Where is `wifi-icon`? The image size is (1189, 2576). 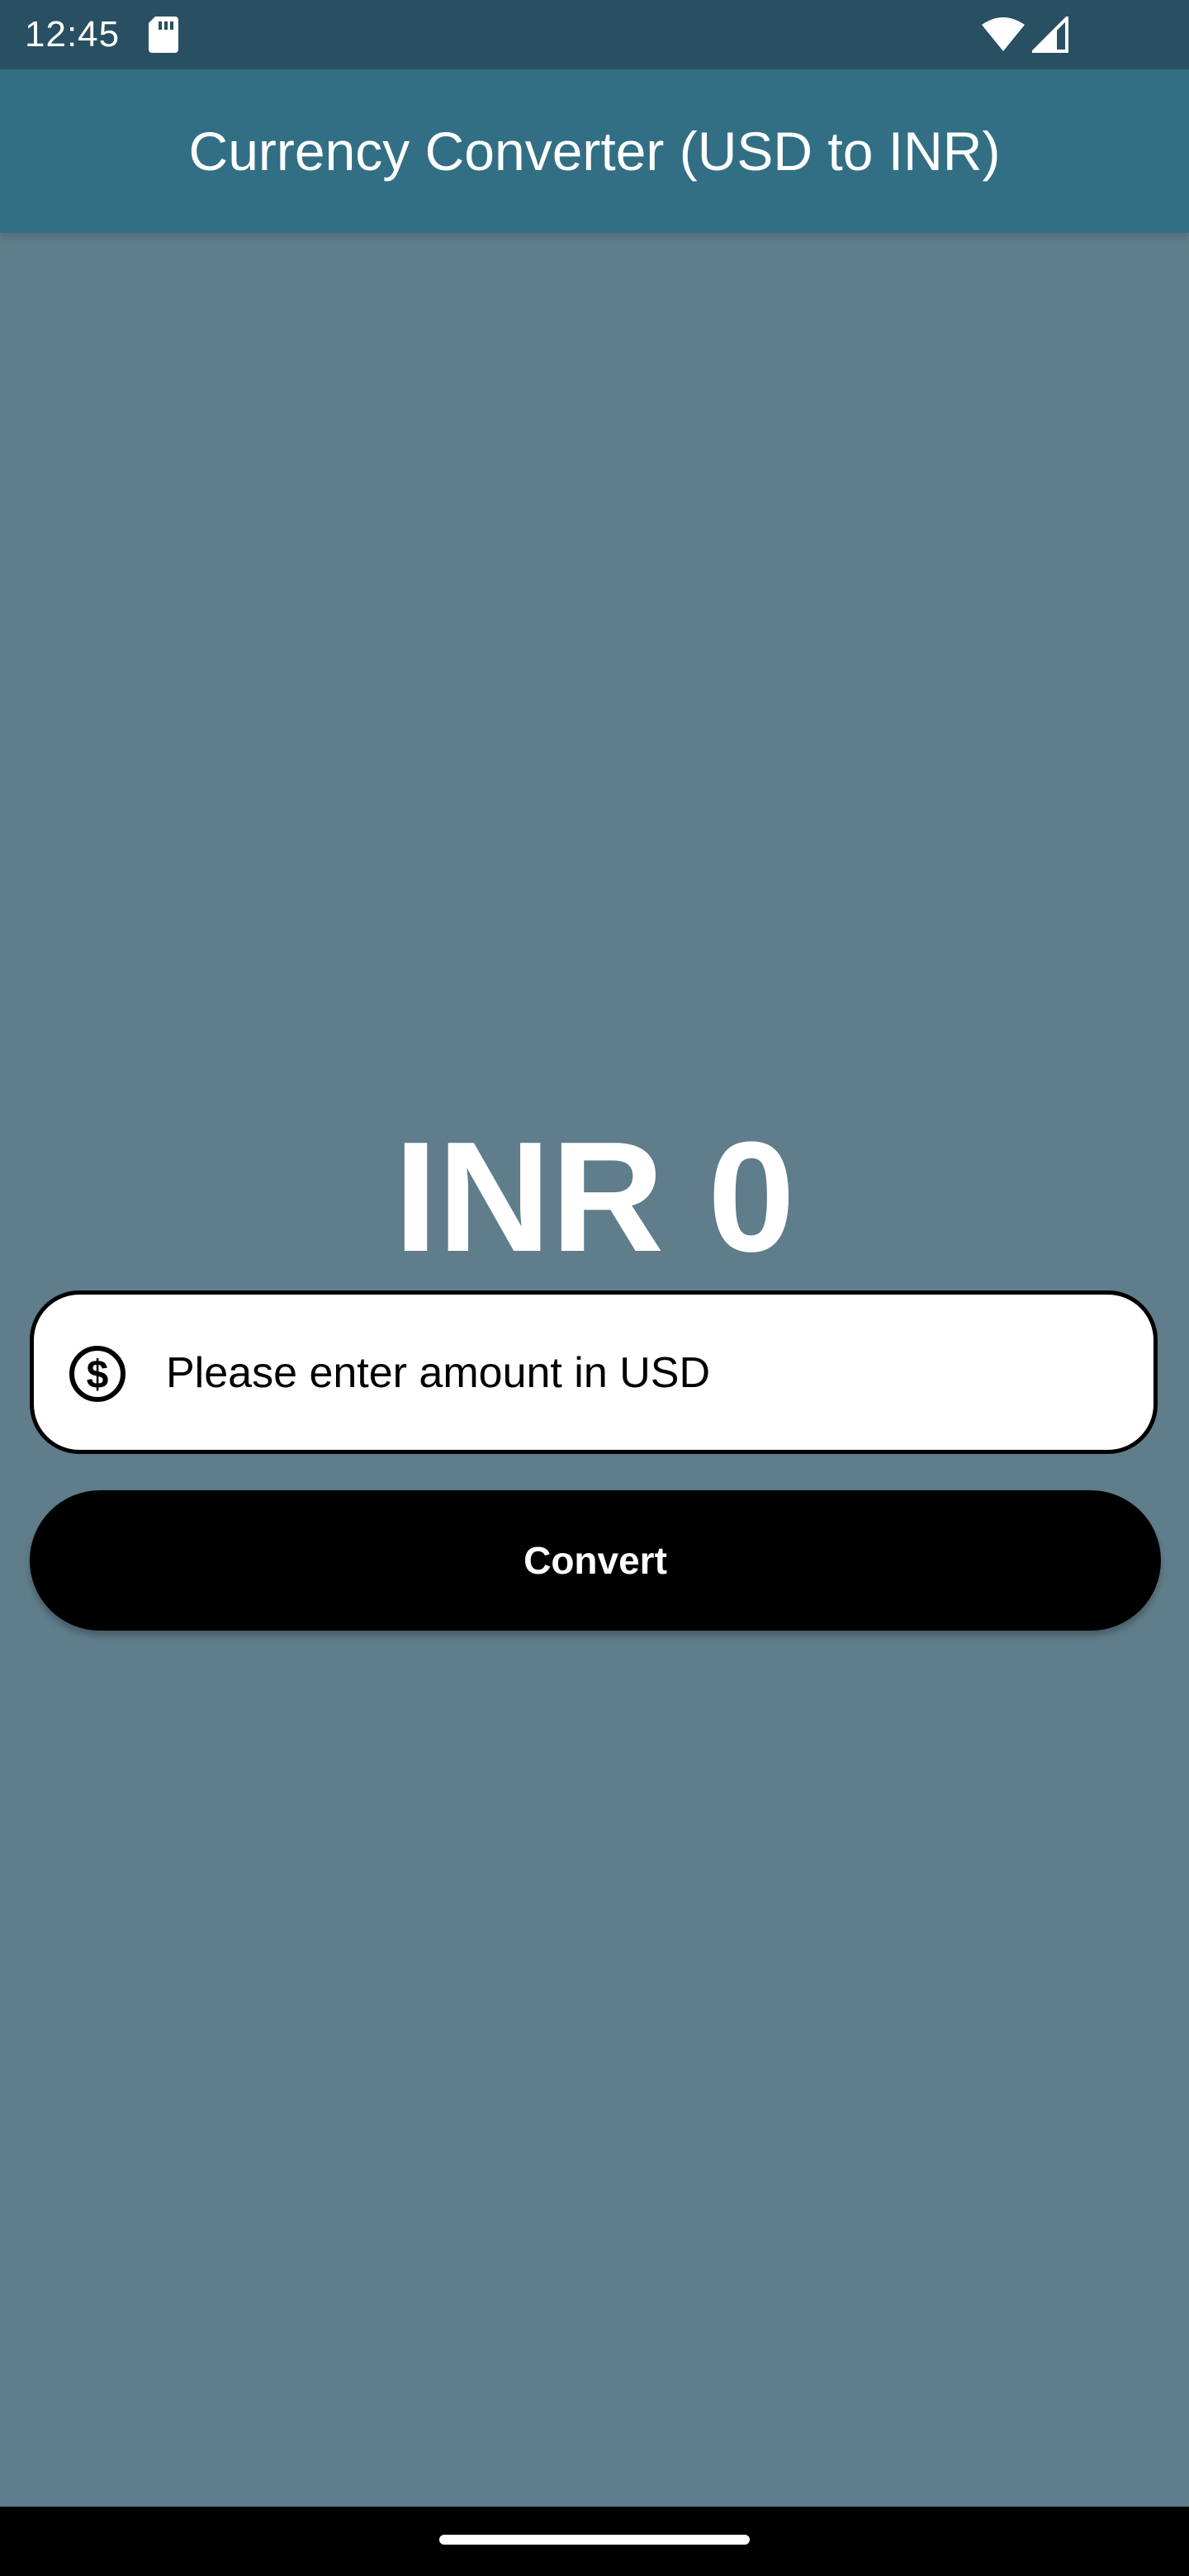 wifi-icon is located at coordinates (1003, 35).